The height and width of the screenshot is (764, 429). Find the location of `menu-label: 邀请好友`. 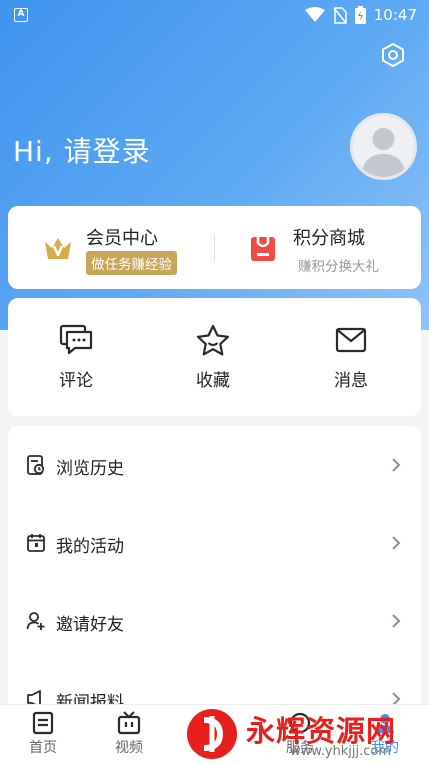

menu-label: 邀请好友 is located at coordinates (90, 625).